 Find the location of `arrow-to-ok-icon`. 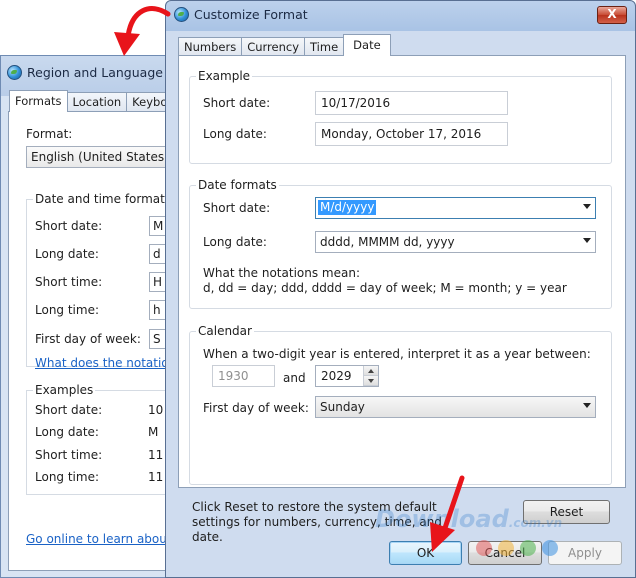

arrow-to-ok-icon is located at coordinates (447, 513).